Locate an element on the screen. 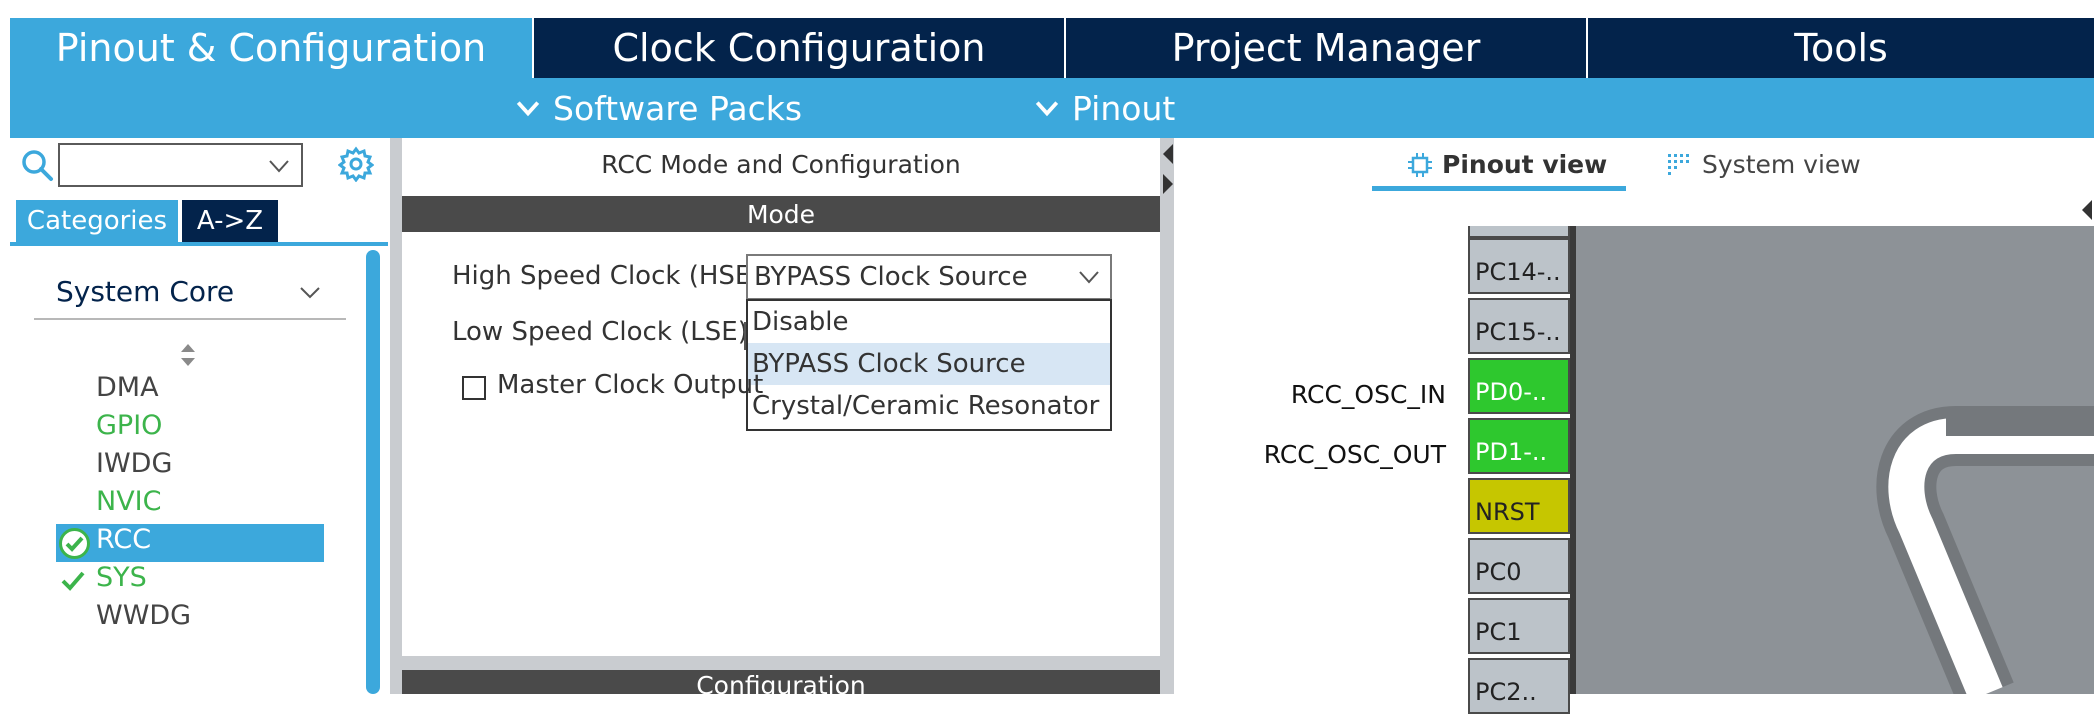 The height and width of the screenshot is (714, 2094). dropdown-option-crystal: Crystal/Ceramic Resonator is located at coordinates (929, 406).